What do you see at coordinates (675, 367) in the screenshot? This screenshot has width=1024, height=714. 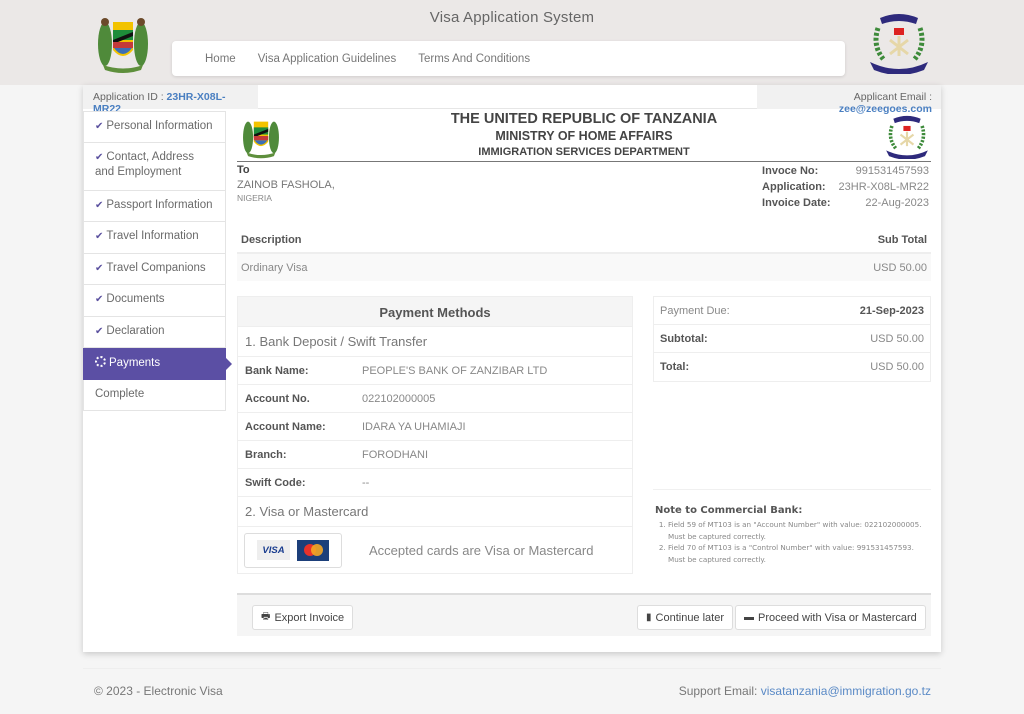 I see `total-label: Total:` at bounding box center [675, 367].